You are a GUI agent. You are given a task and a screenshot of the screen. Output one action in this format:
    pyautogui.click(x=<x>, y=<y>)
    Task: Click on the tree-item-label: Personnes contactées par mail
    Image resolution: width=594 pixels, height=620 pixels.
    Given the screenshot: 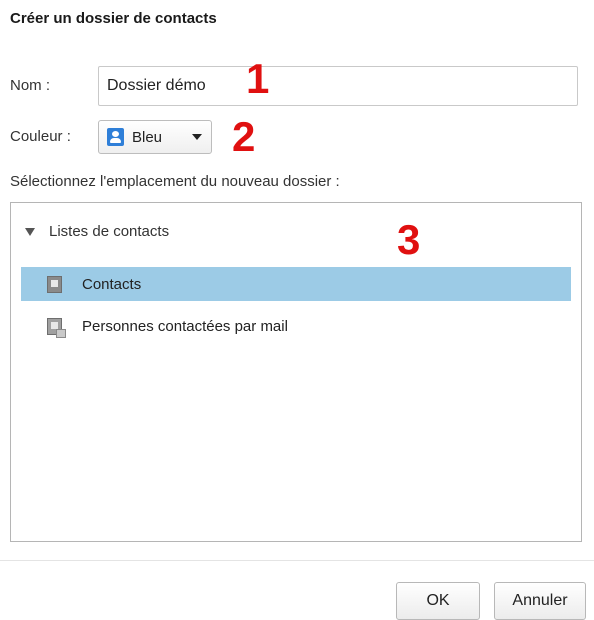 What is the action you would take?
    pyautogui.click(x=185, y=326)
    